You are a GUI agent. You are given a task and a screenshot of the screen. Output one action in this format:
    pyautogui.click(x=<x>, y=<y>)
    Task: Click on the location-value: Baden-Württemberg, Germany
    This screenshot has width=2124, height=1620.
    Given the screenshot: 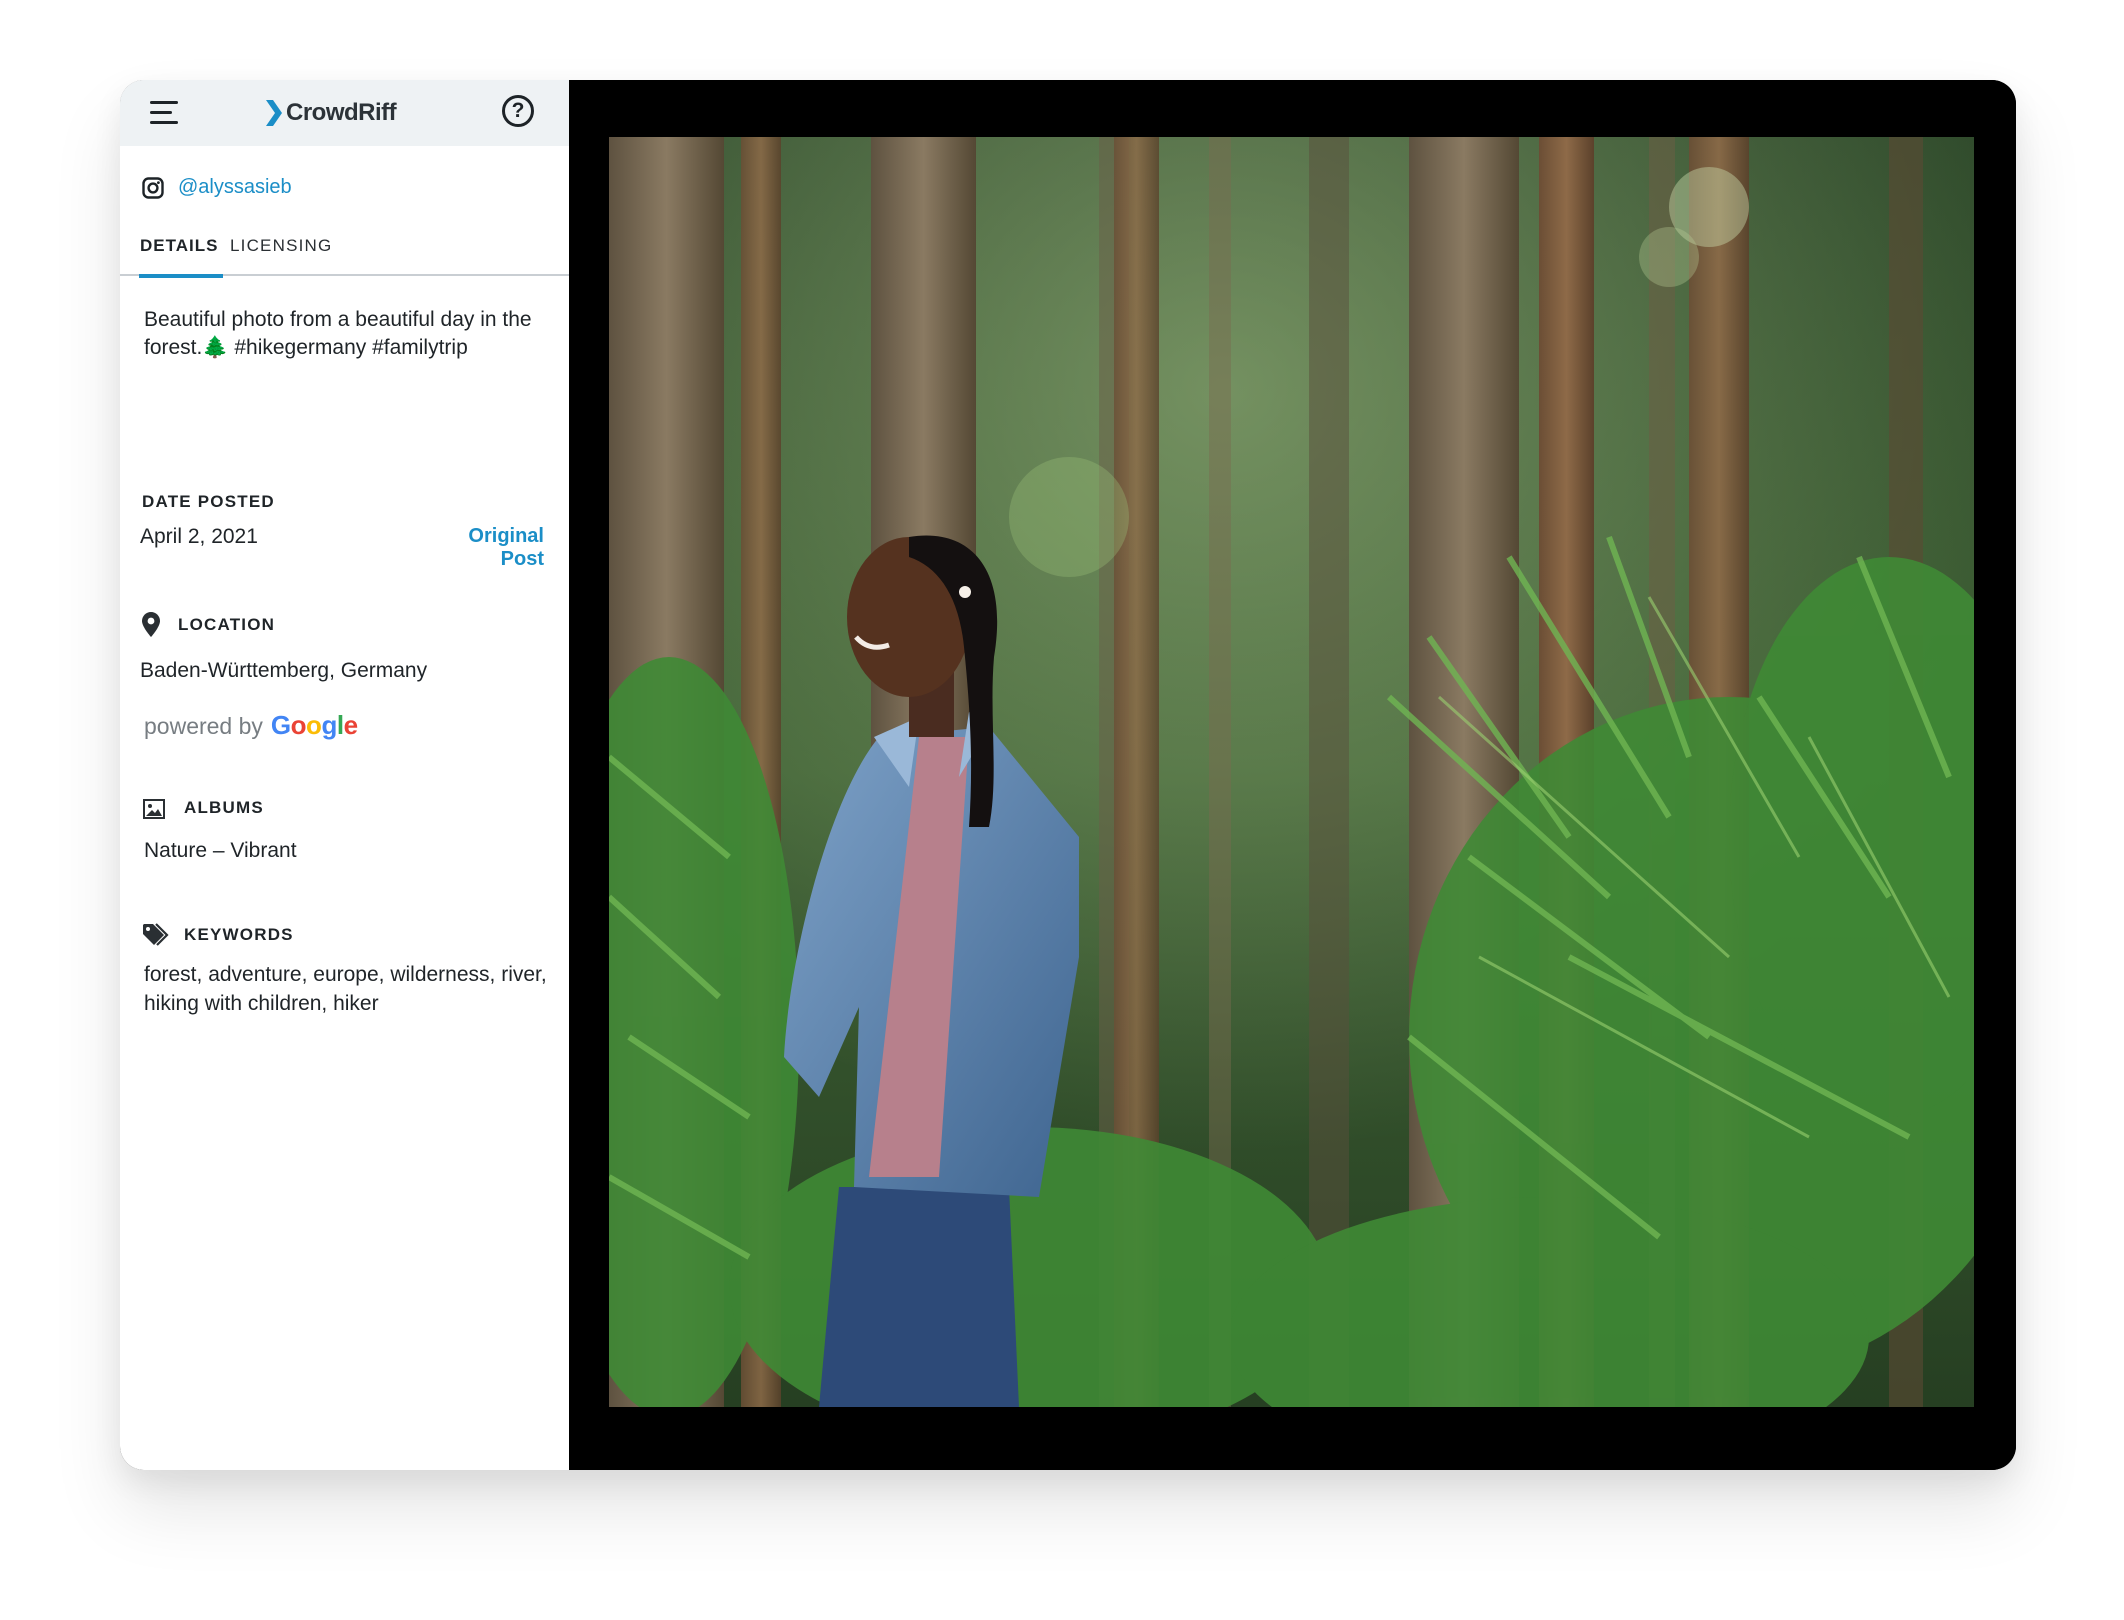 What is the action you would take?
    pyautogui.click(x=284, y=670)
    